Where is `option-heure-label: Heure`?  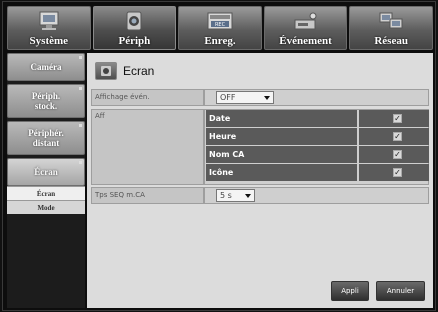 option-heure-label: Heure is located at coordinates (281, 136).